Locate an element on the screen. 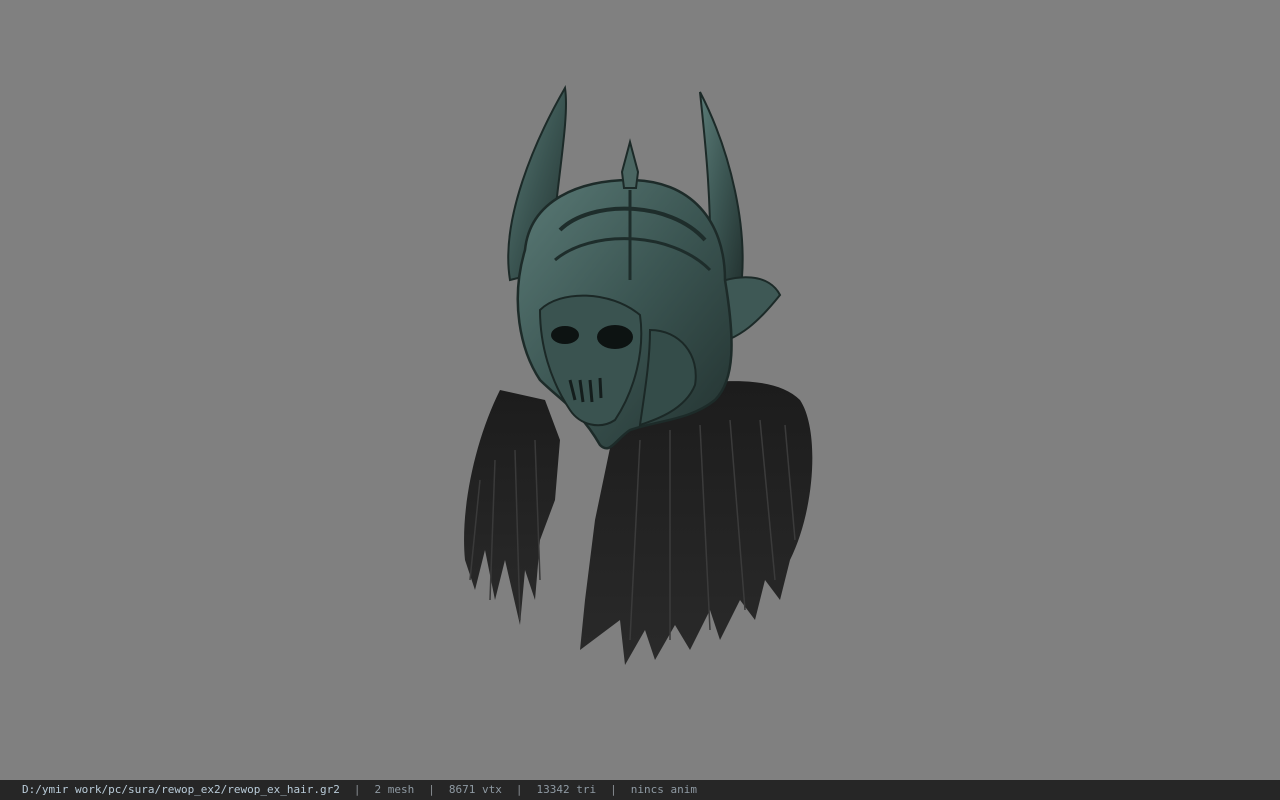 The height and width of the screenshot is (800, 1280). eye-socket-left is located at coordinates (565, 335).